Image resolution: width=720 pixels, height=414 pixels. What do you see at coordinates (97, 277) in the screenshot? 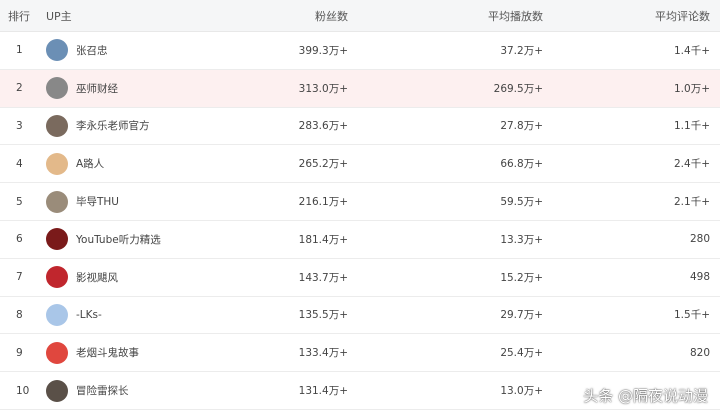
I see `up-name: 影视飓风` at bounding box center [97, 277].